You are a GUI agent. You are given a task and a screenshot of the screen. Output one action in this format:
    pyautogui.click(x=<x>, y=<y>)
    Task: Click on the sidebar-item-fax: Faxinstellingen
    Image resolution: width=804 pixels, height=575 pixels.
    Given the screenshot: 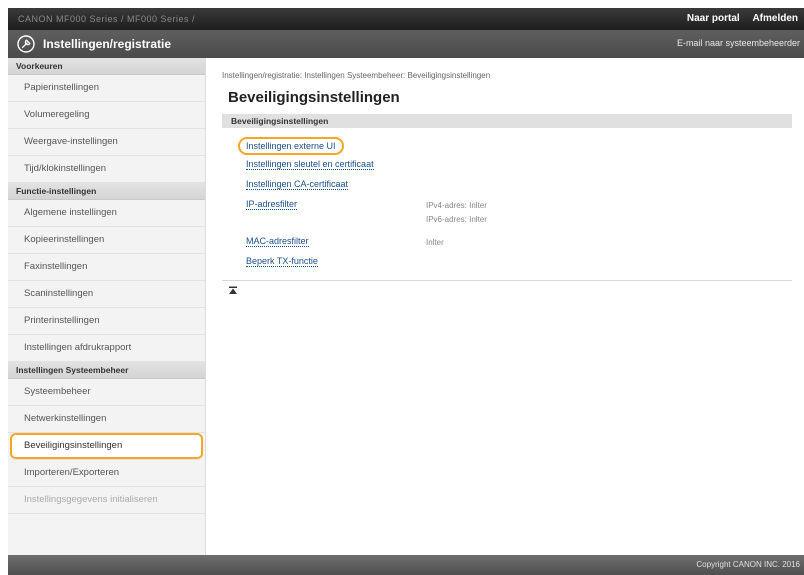 What is the action you would take?
    pyautogui.click(x=106, y=267)
    